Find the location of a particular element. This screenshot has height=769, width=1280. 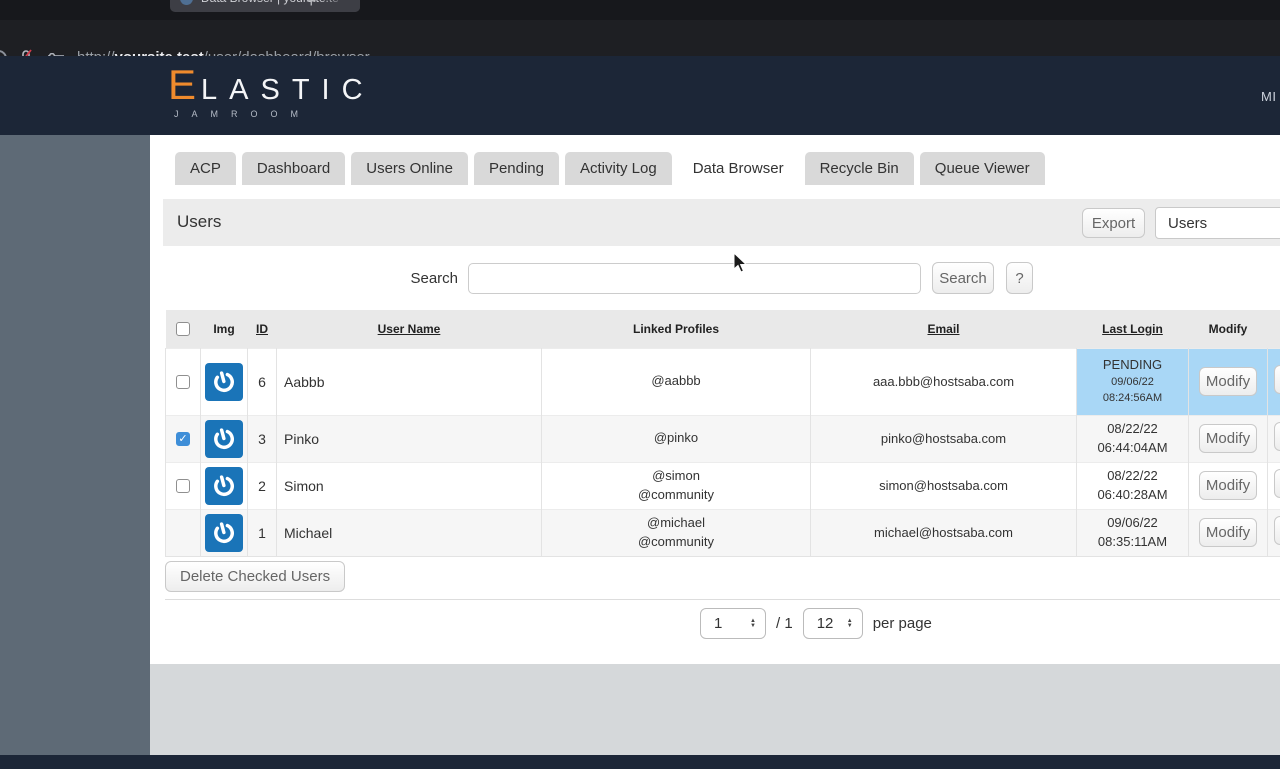

per-page-label: per page is located at coordinates (902, 623).